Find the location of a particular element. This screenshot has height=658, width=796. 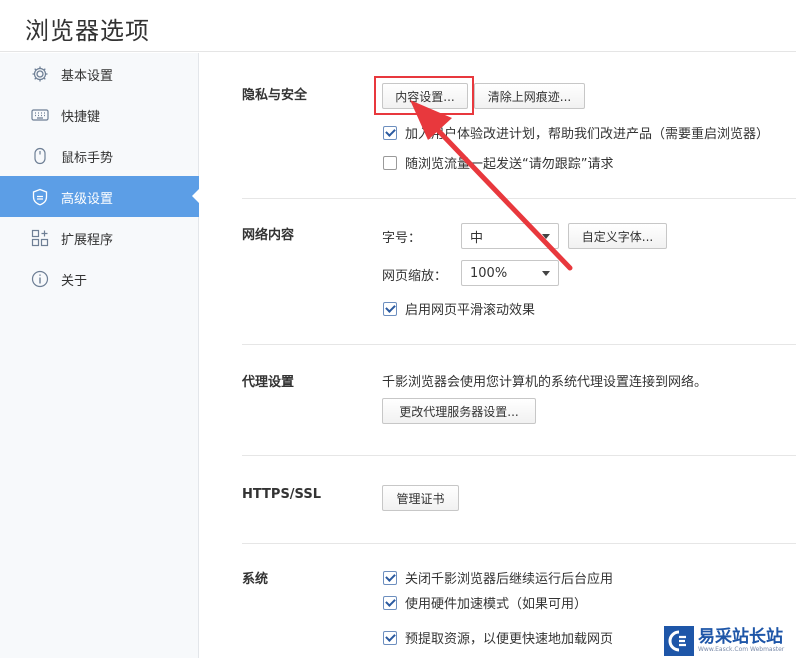

info-icon is located at coordinates (39, 278).